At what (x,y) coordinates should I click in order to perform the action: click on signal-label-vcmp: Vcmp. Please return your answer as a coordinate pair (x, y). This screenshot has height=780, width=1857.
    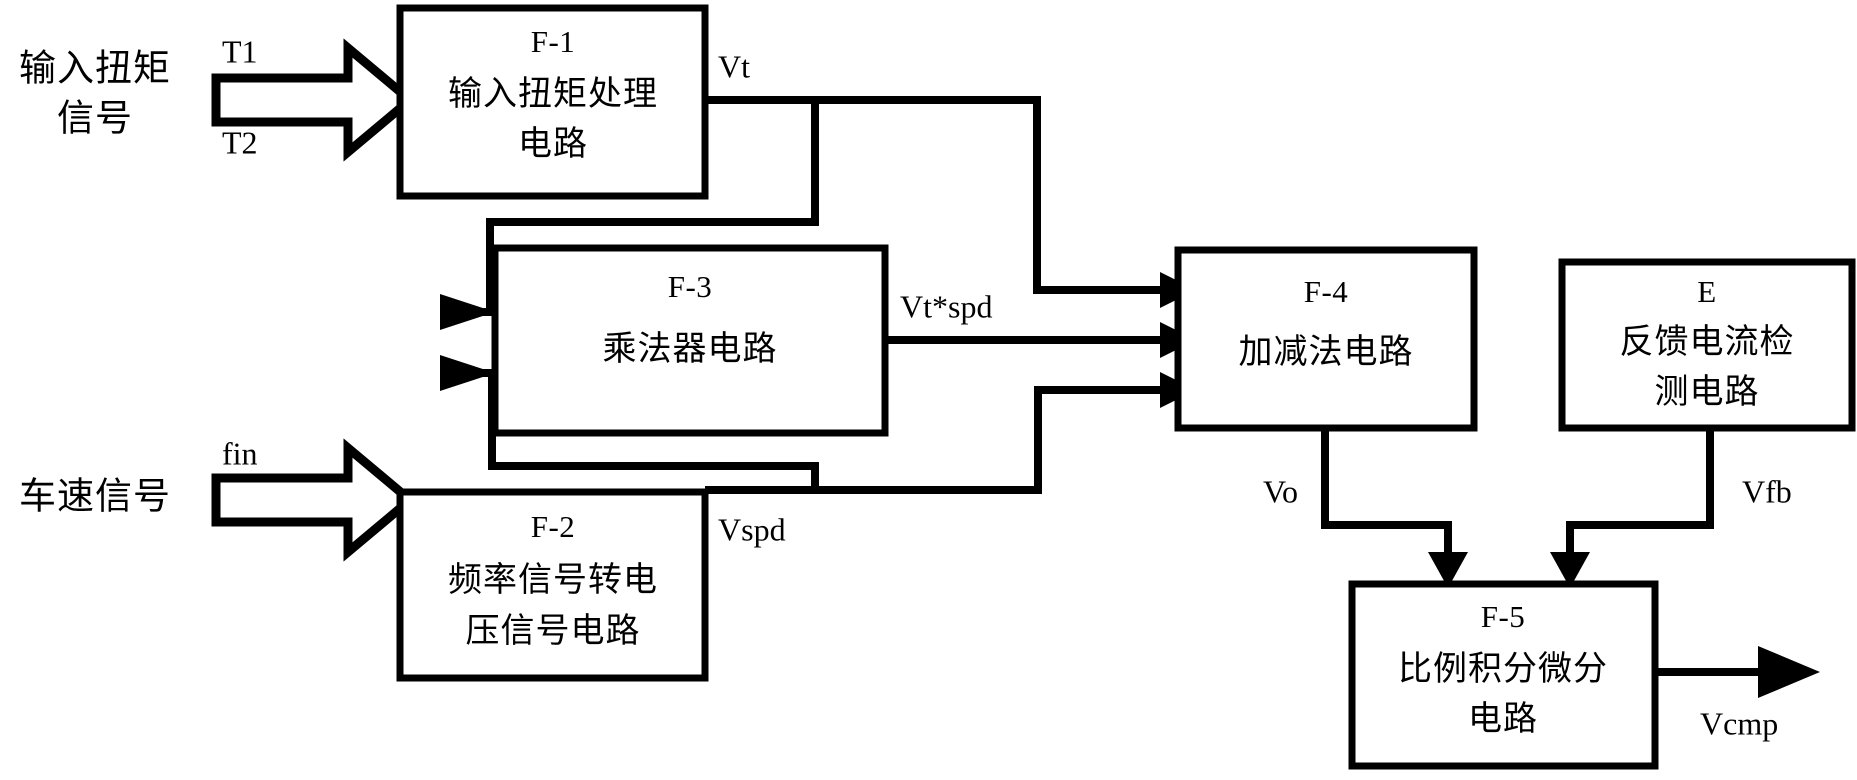
    Looking at the image, I should click on (1739, 723).